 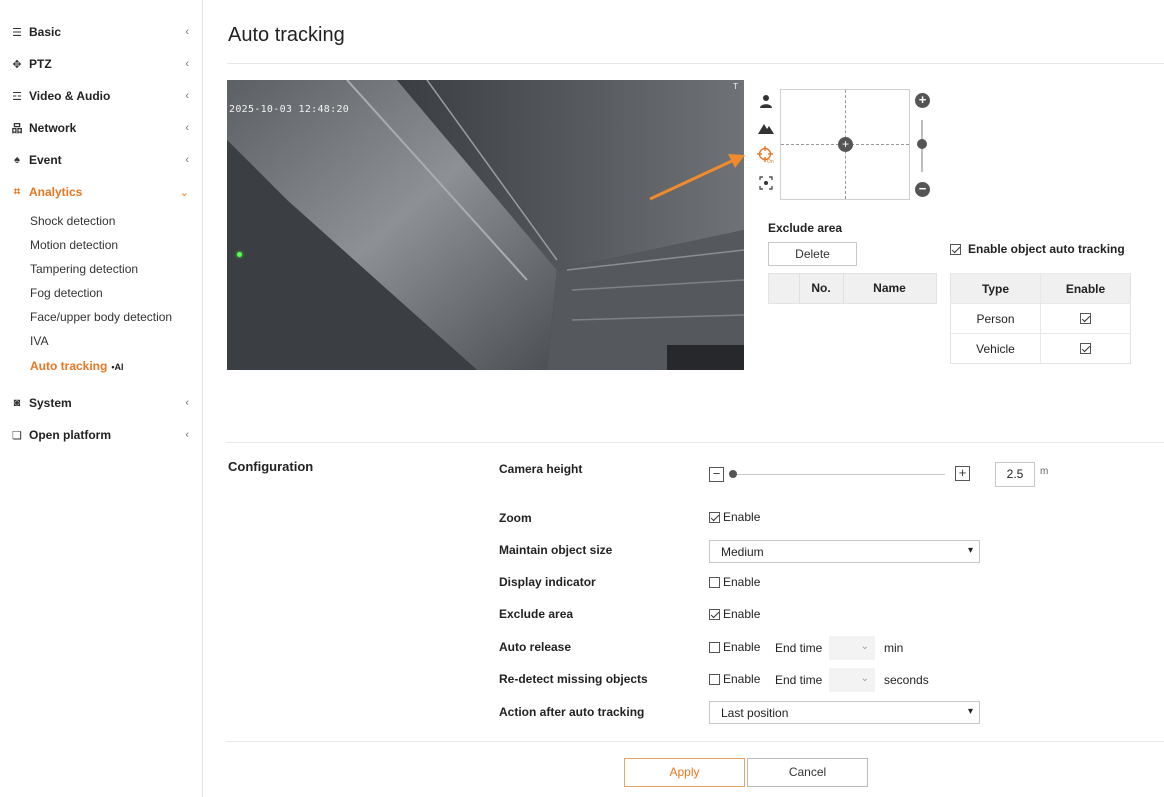 I want to click on exclude-area-enable: Enable, so click(x=734, y=614).